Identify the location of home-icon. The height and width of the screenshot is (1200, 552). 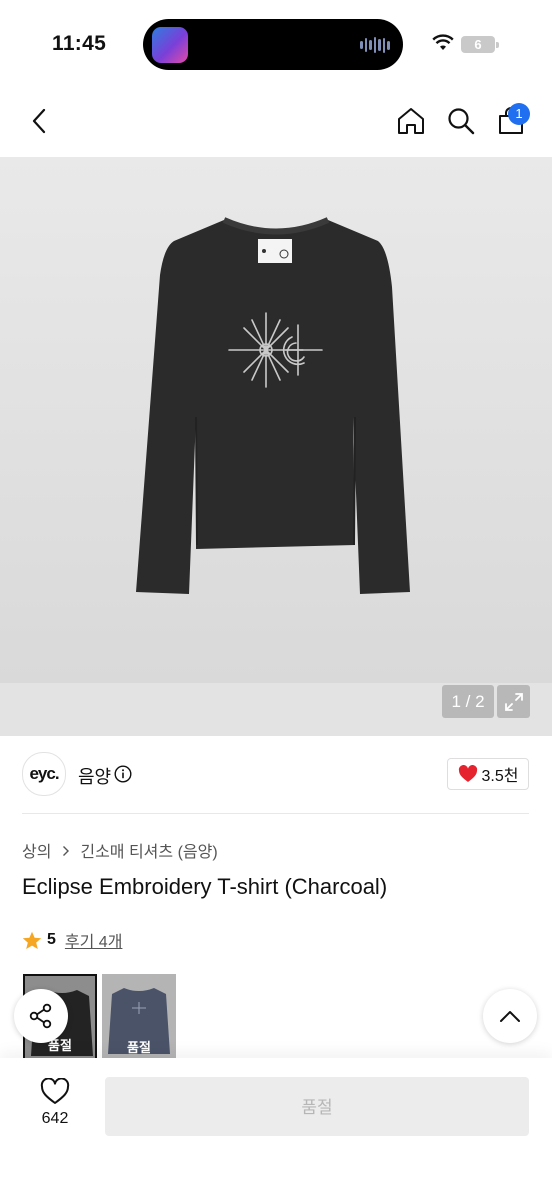
(411, 121).